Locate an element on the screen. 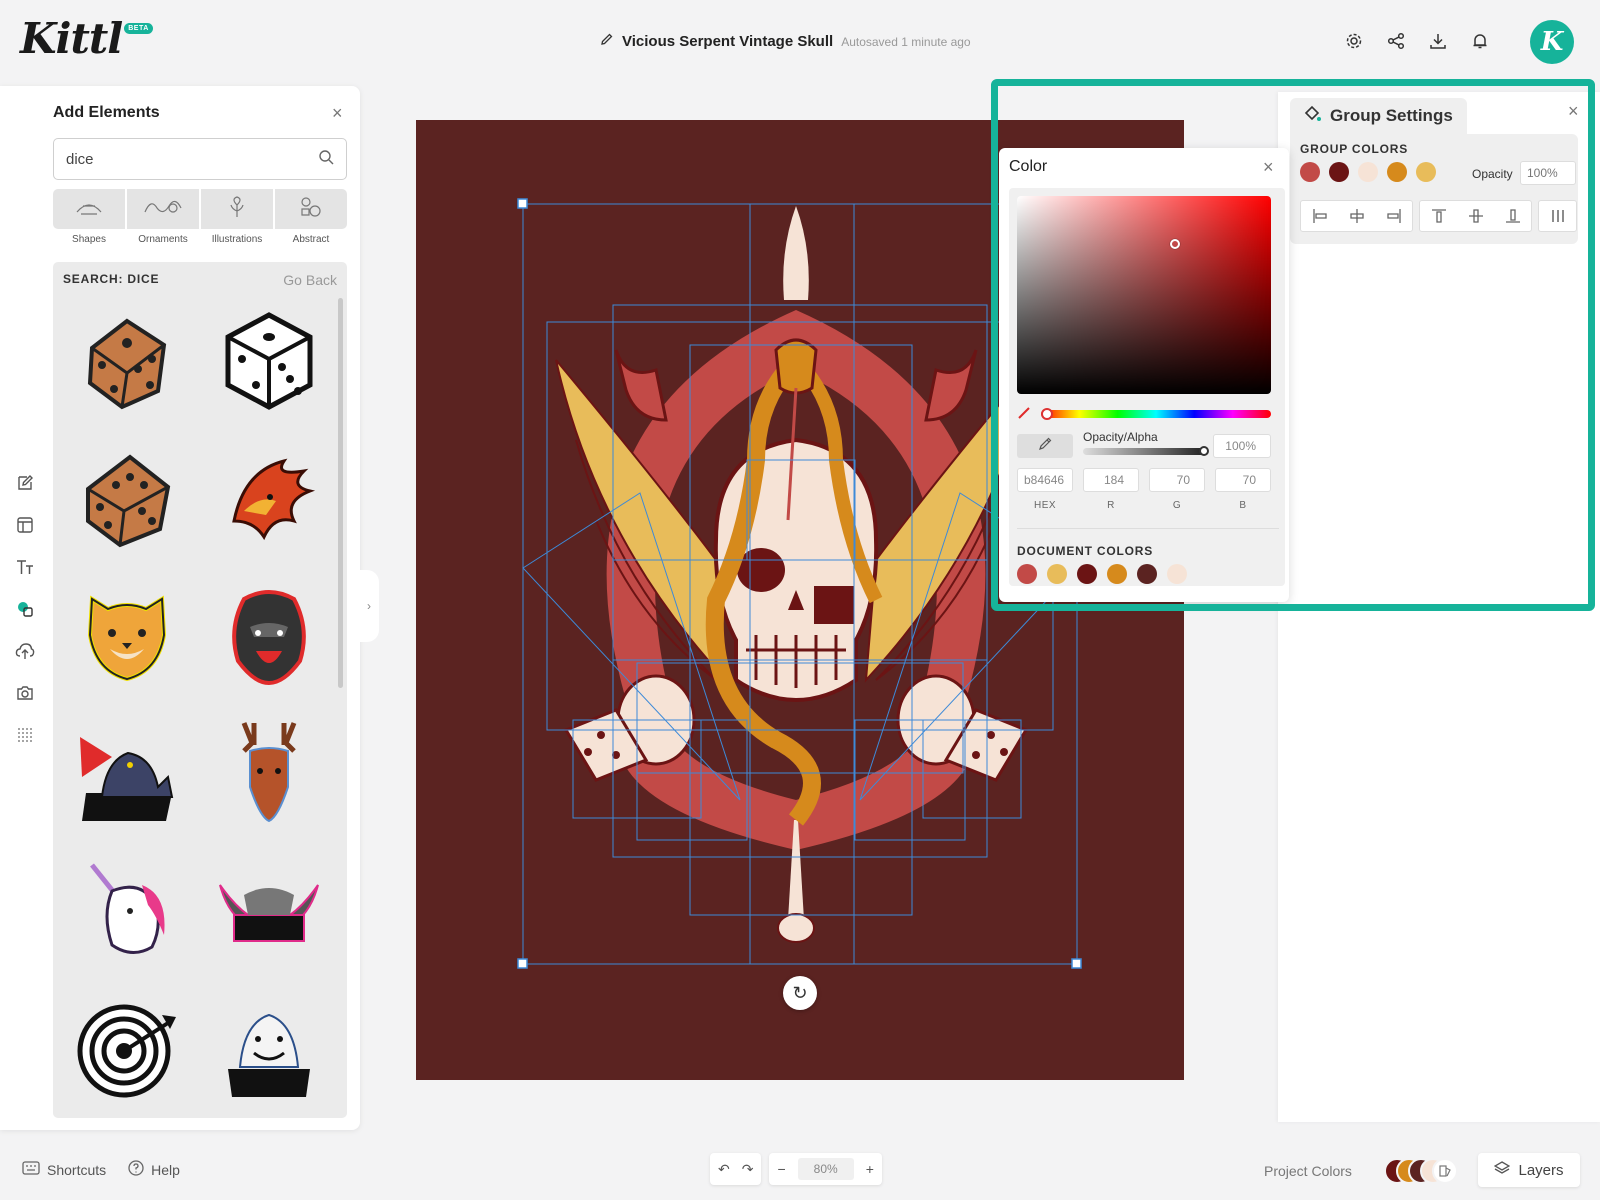 The height and width of the screenshot is (1200, 1600). zoom-level: 80% is located at coordinates (825, 1169).